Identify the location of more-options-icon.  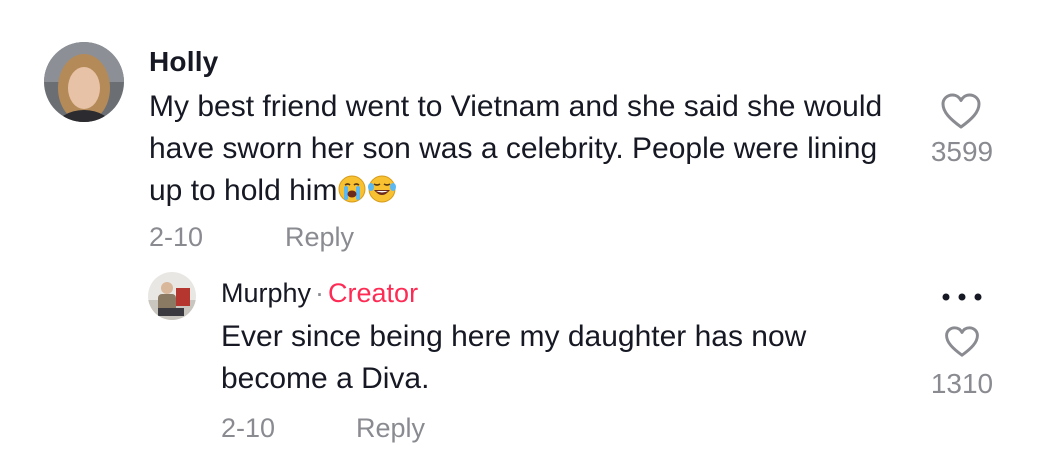
(962, 297).